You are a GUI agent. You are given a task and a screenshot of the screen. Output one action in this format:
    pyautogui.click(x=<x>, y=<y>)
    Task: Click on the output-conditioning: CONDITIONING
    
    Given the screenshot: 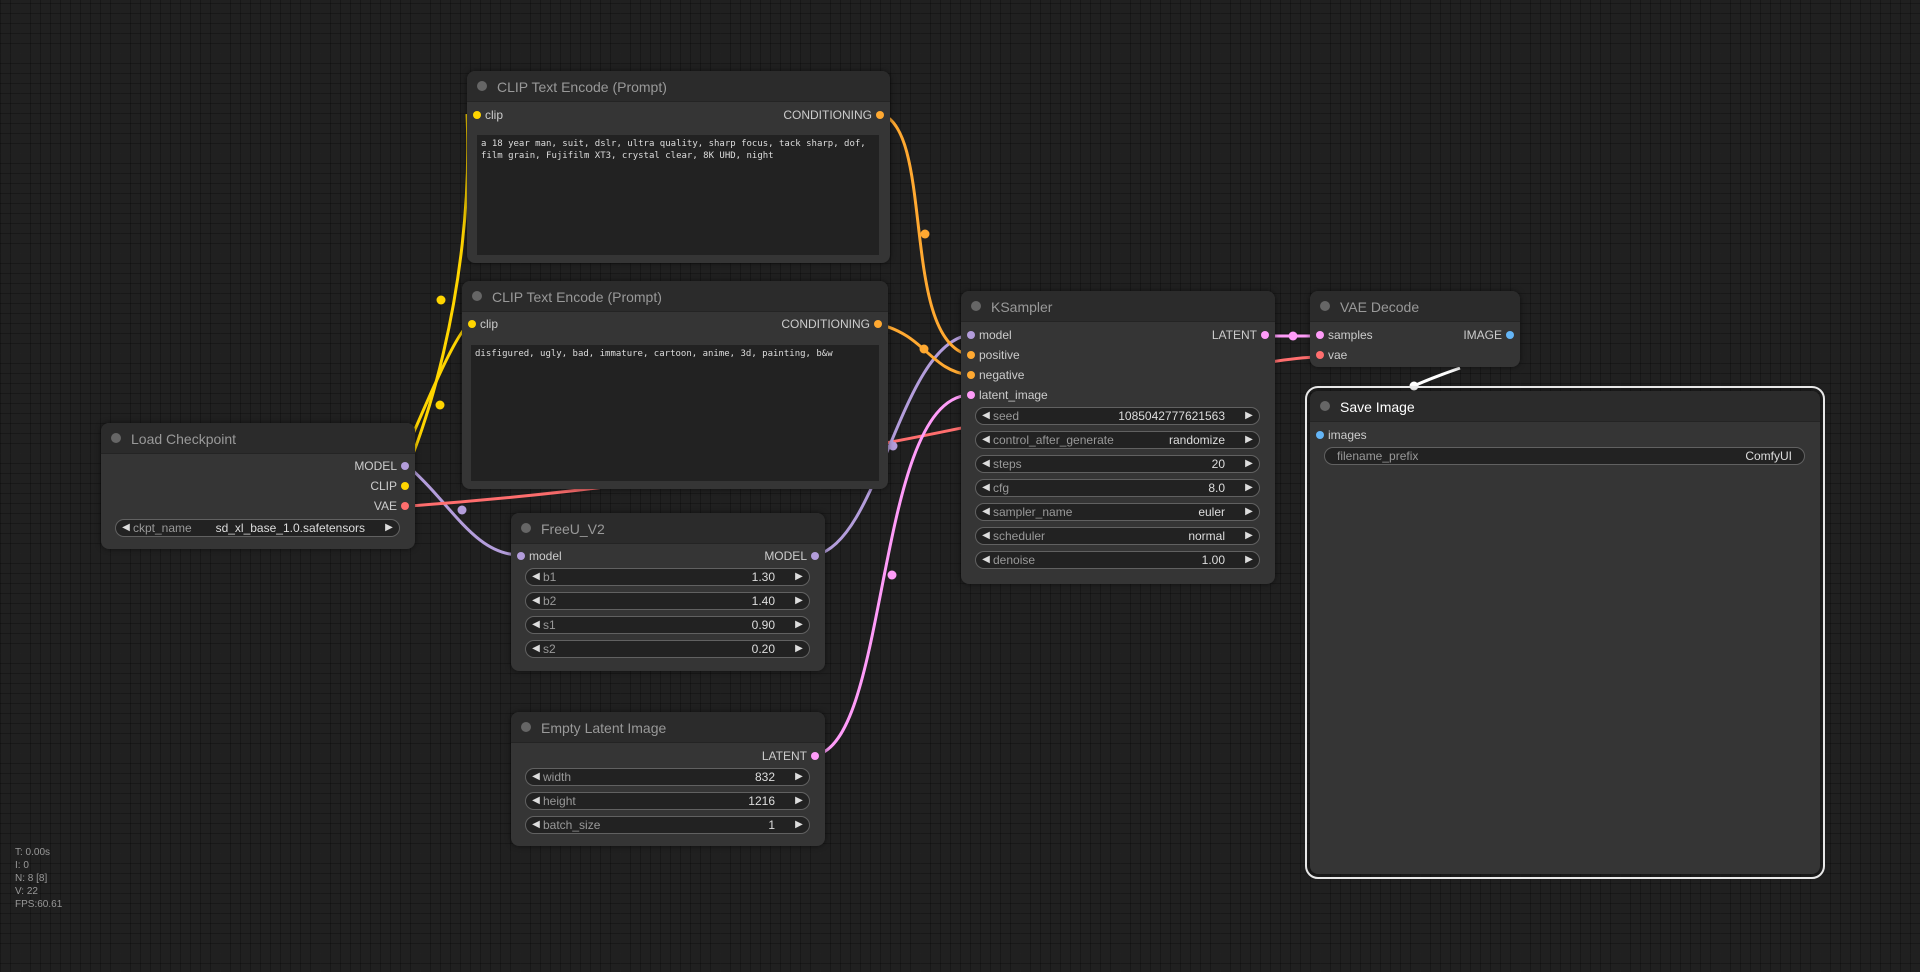 What is the action you would take?
    pyautogui.click(x=831, y=324)
    